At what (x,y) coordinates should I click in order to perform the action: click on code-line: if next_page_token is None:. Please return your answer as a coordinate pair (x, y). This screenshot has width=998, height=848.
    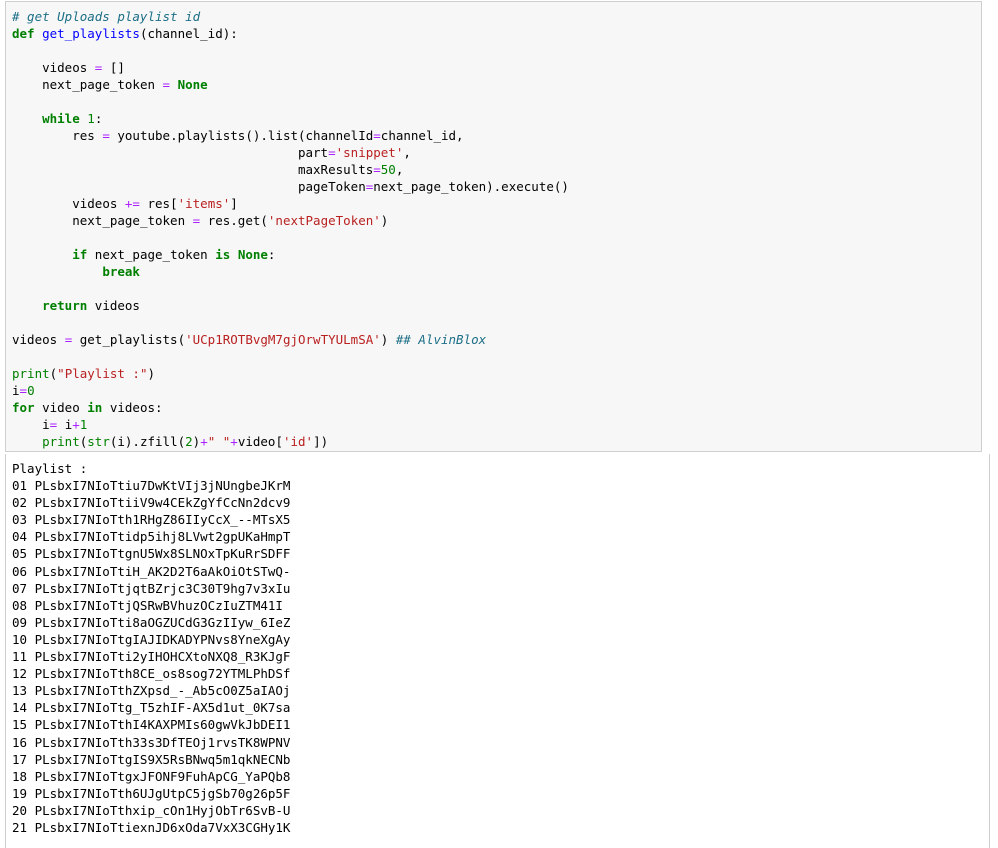
    Looking at the image, I should click on (290, 254).